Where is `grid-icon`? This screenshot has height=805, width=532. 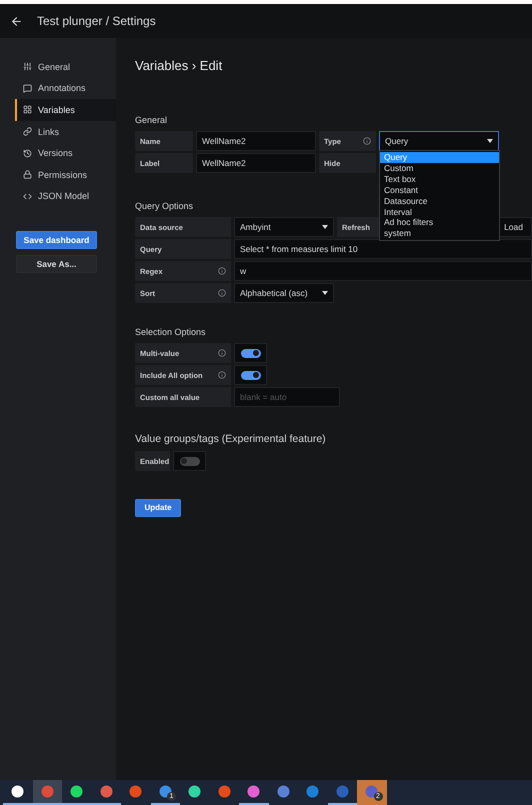
grid-icon is located at coordinates (27, 109).